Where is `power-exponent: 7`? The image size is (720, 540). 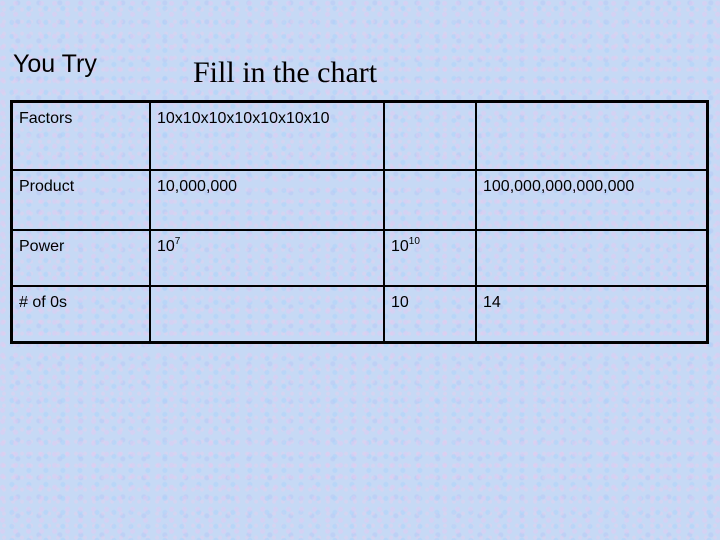
power-exponent: 7 is located at coordinates (177, 241).